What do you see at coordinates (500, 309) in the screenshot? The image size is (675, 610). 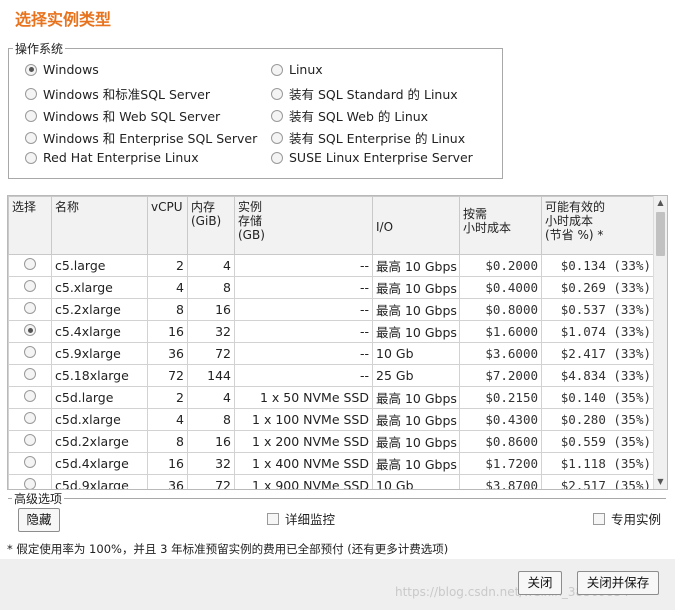 I see `ondemand-cost: $0.8000` at bounding box center [500, 309].